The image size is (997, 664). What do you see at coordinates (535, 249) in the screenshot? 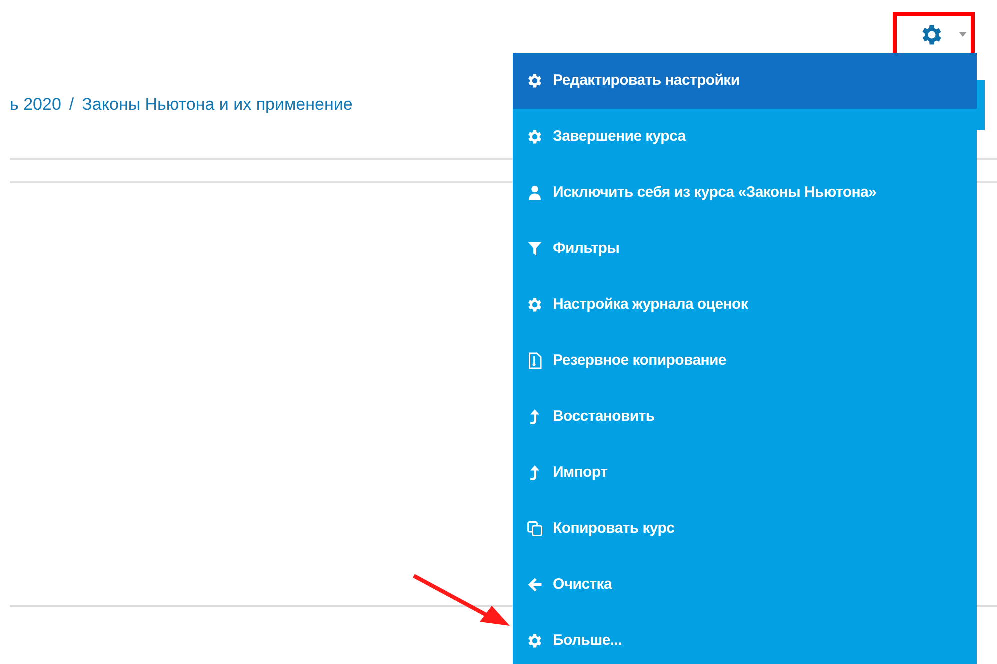
I see `filter-icon` at bounding box center [535, 249].